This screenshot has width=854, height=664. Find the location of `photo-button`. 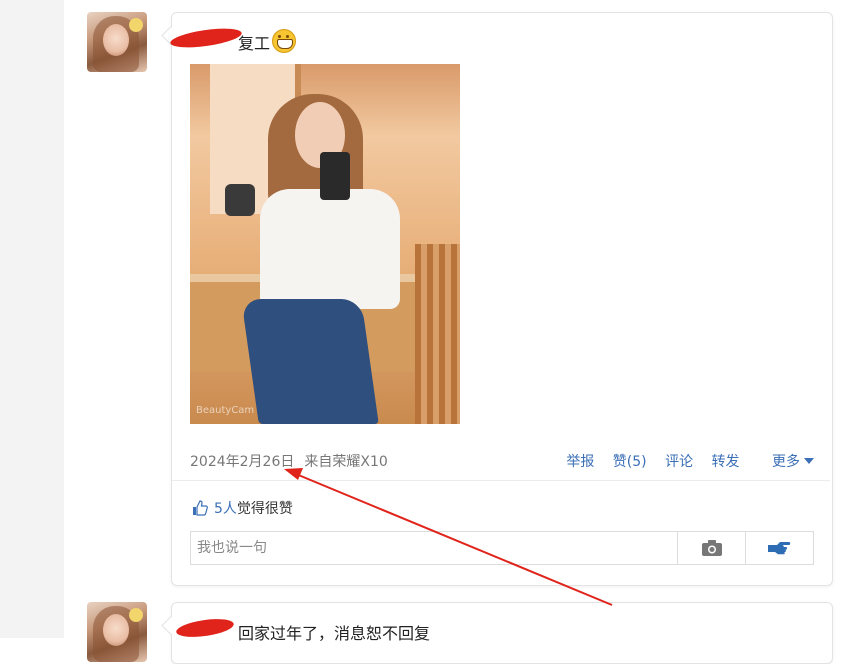

photo-button is located at coordinates (711, 548).